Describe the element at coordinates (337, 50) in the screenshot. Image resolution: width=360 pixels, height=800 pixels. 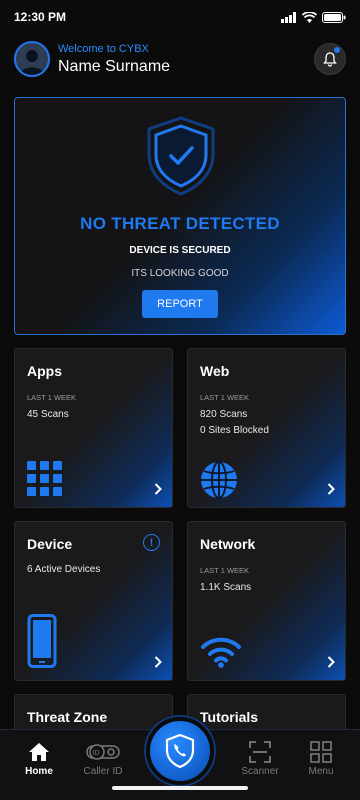
I see `notification-dot` at that location.